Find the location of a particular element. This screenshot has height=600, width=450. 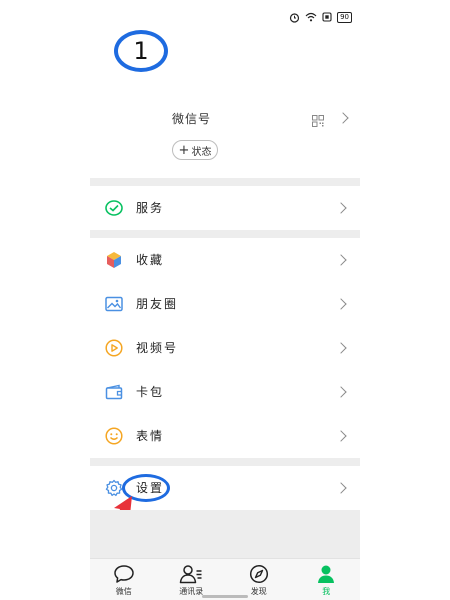

battery-icon: 90 is located at coordinates (344, 17).